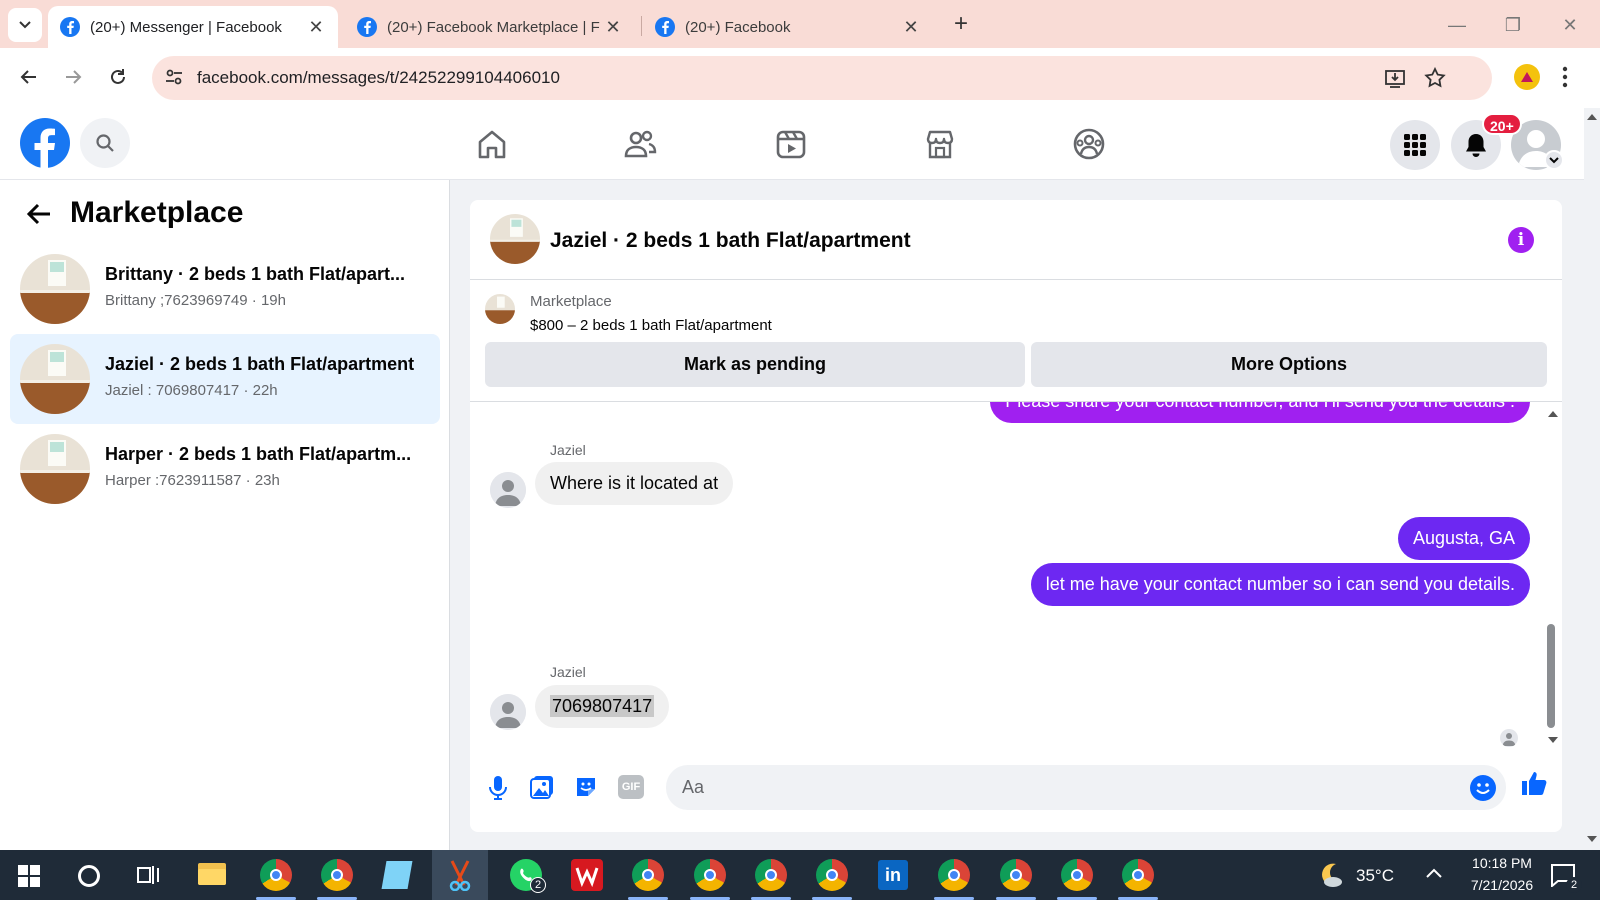  I want to click on chevron-down-icon, so click(25, 25).